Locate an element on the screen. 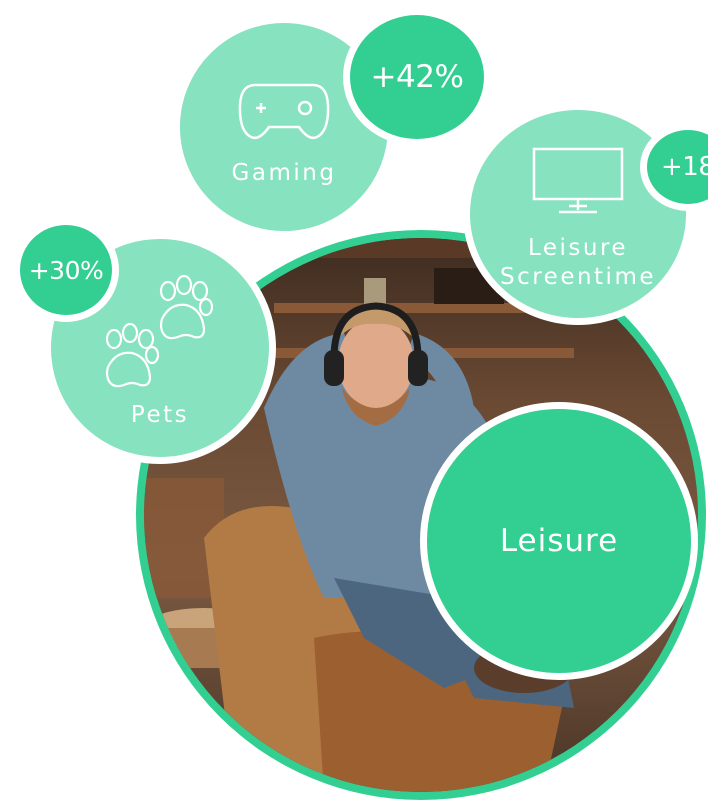  category-label: Gaming is located at coordinates (284, 172).